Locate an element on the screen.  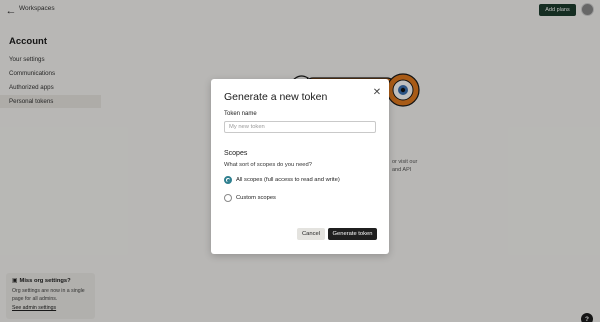
scopes-heading: Scopes is located at coordinates (236, 153).